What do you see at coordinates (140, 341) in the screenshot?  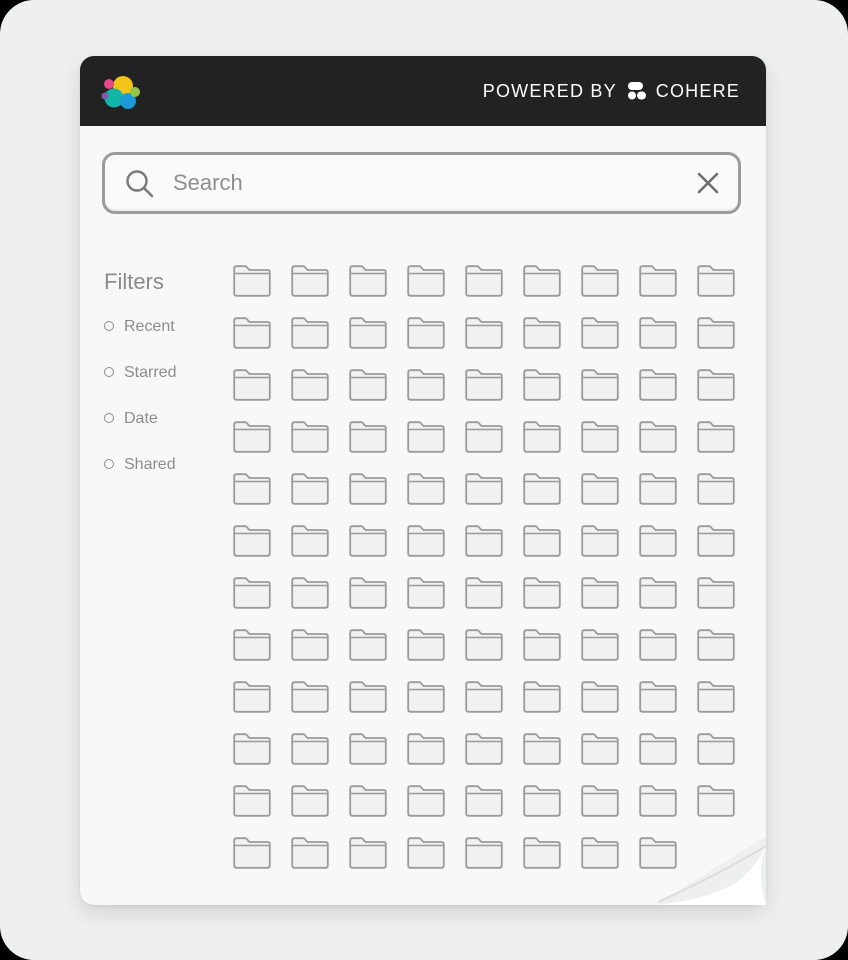 I see `filter-option-recent: Recent` at bounding box center [140, 341].